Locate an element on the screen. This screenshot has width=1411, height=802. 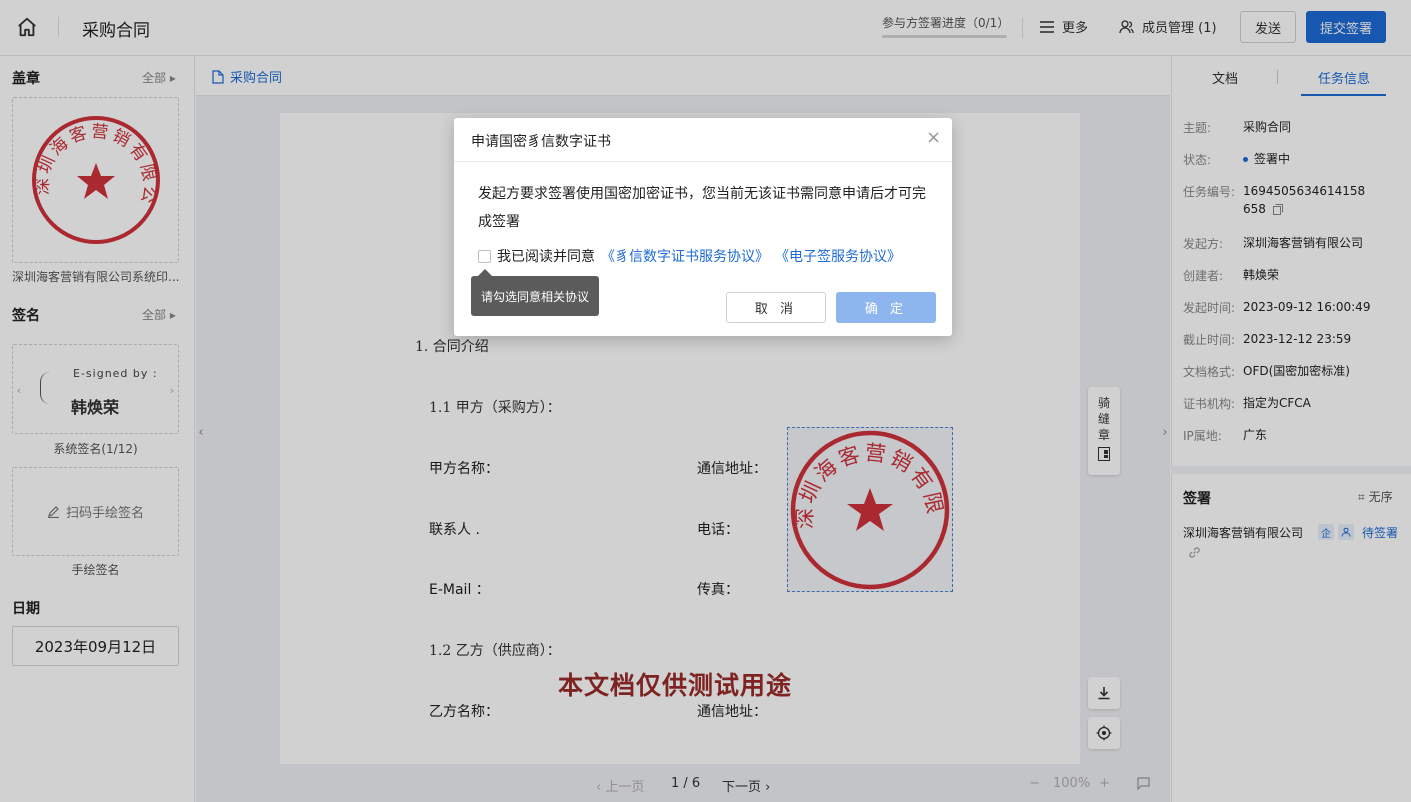
tooltip-arrow is located at coordinates (485, 272).